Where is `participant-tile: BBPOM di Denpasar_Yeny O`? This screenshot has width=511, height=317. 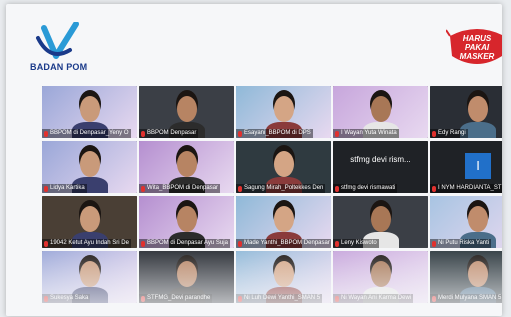
participant-tile: BBPOM di Denpasar_Yeny O is located at coordinates (89, 112).